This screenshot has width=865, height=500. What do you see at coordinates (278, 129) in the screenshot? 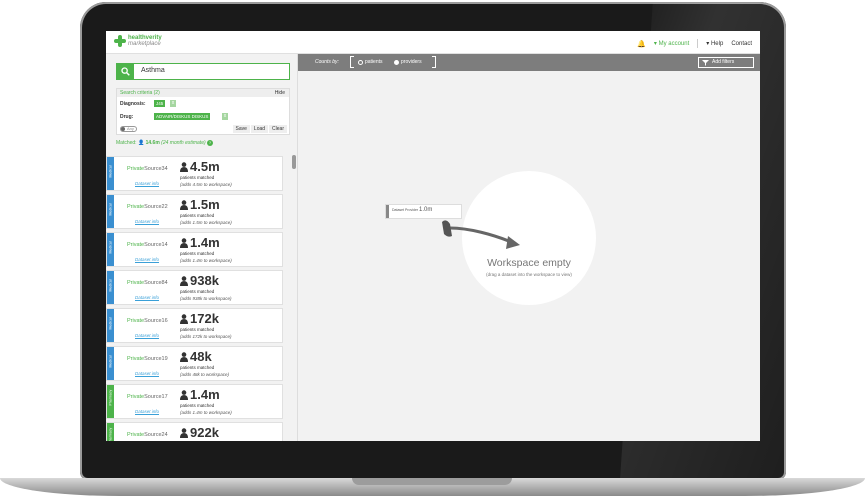
I see `clear-button: Clear` at bounding box center [278, 129].